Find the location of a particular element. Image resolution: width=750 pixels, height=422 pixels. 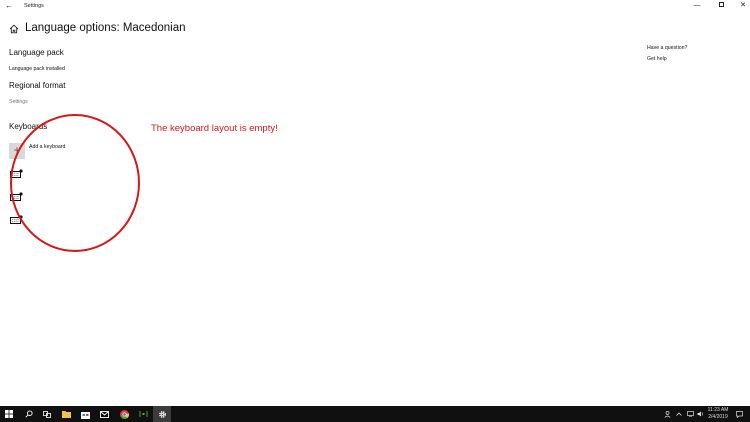

add-keyboard-button: + is located at coordinates (17, 151).